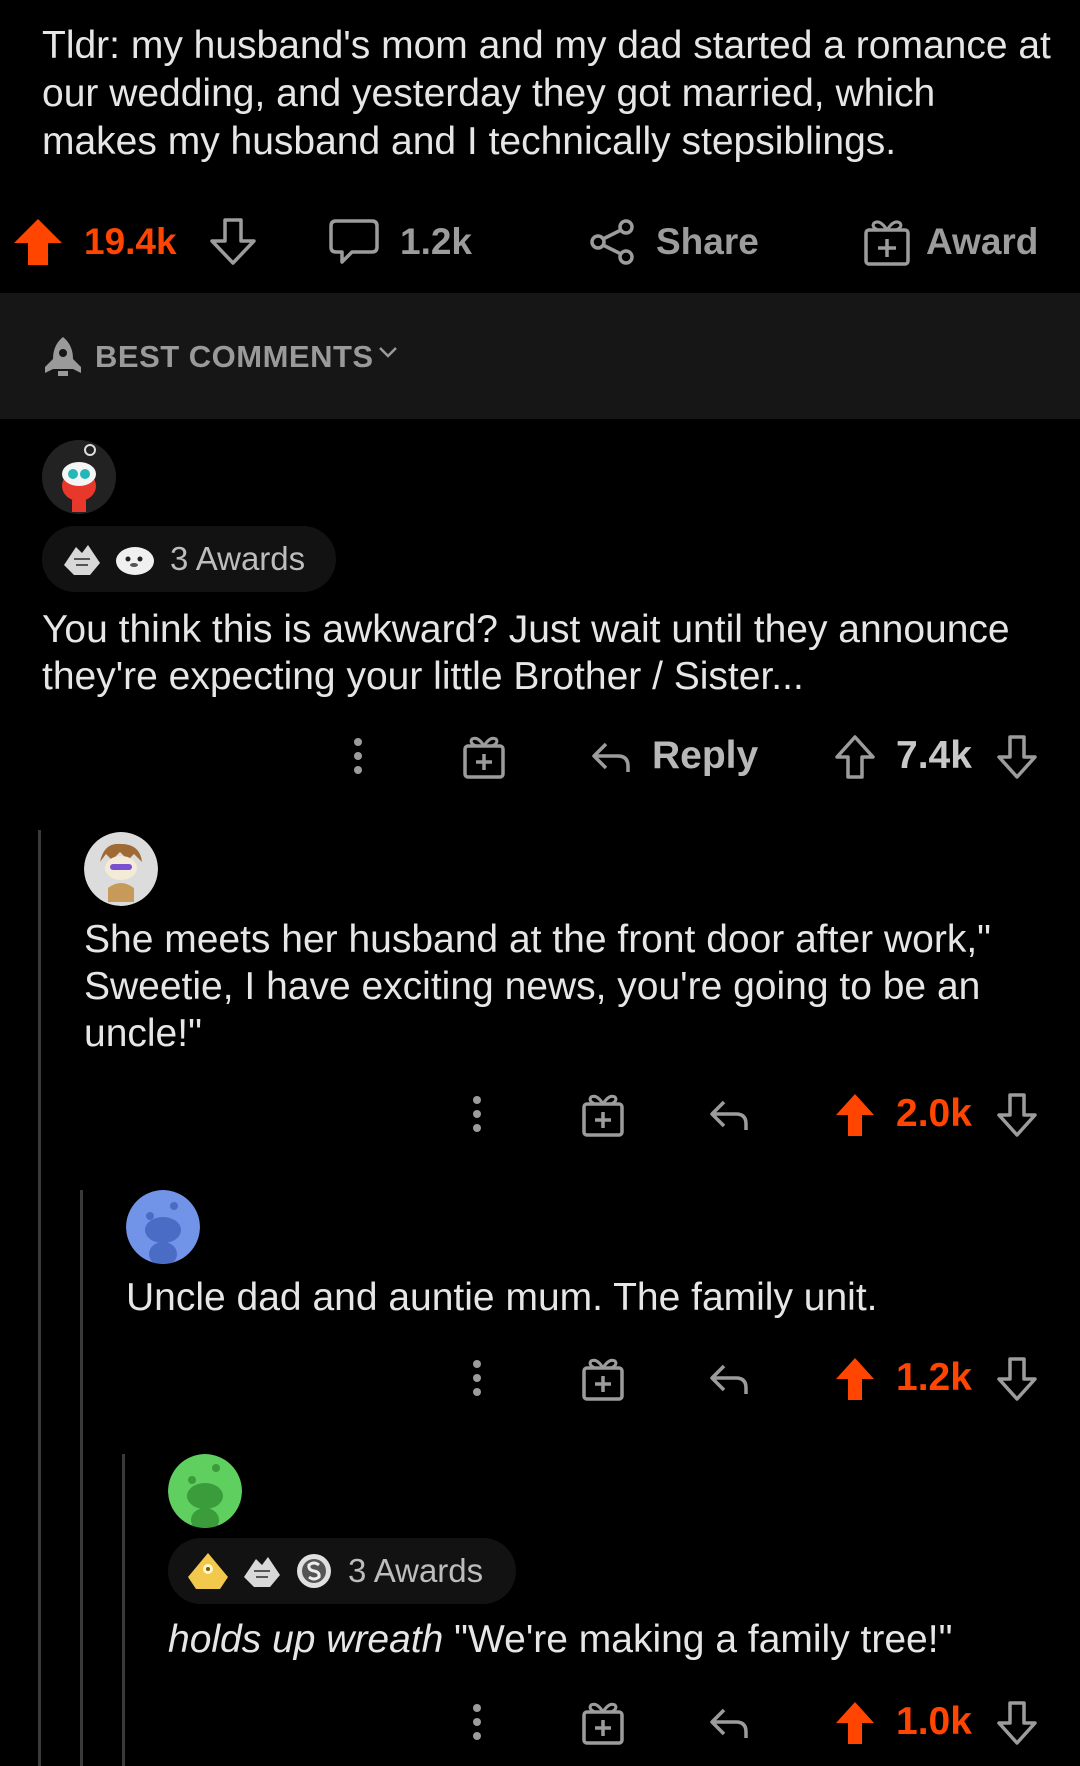 The image size is (1080, 1766). I want to click on comment-score: 7.4k, so click(934, 755).